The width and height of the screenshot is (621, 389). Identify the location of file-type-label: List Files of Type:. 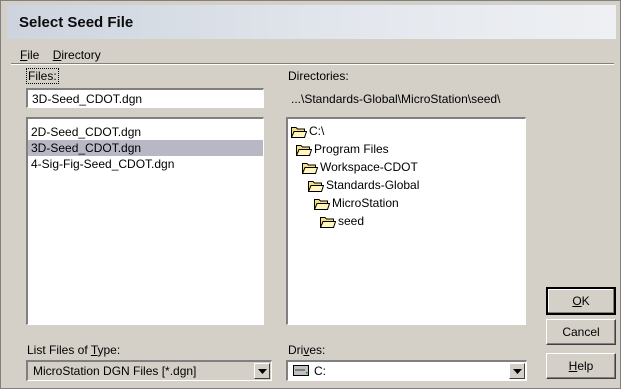
(73, 350).